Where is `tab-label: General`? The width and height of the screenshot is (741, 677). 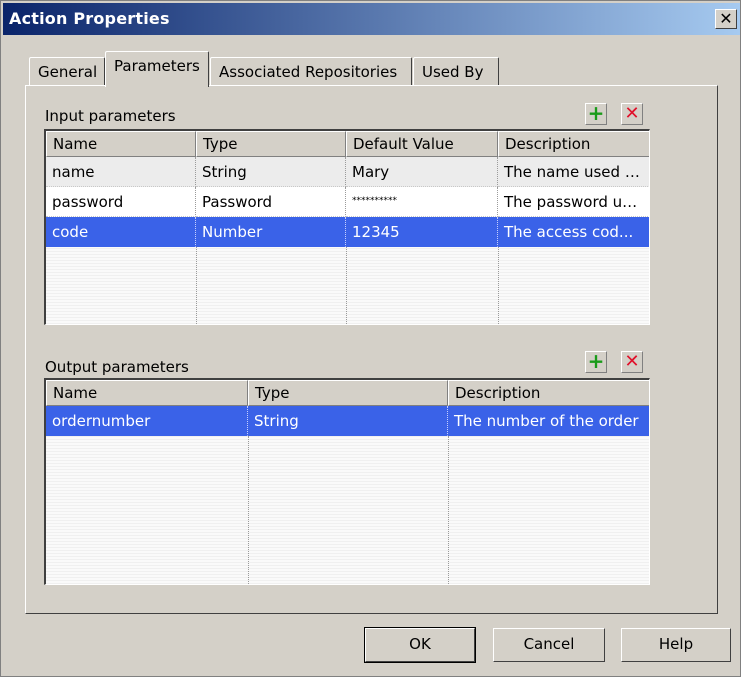 tab-label: General is located at coordinates (68, 72).